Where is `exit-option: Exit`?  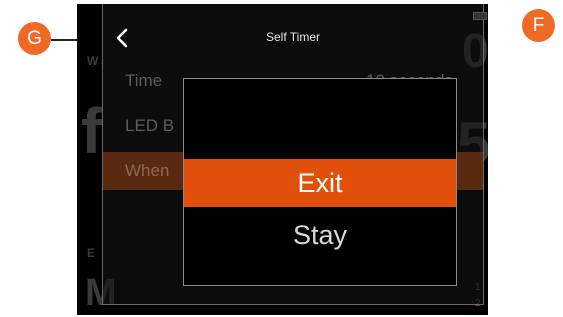
exit-option: Exit is located at coordinates (320, 183).